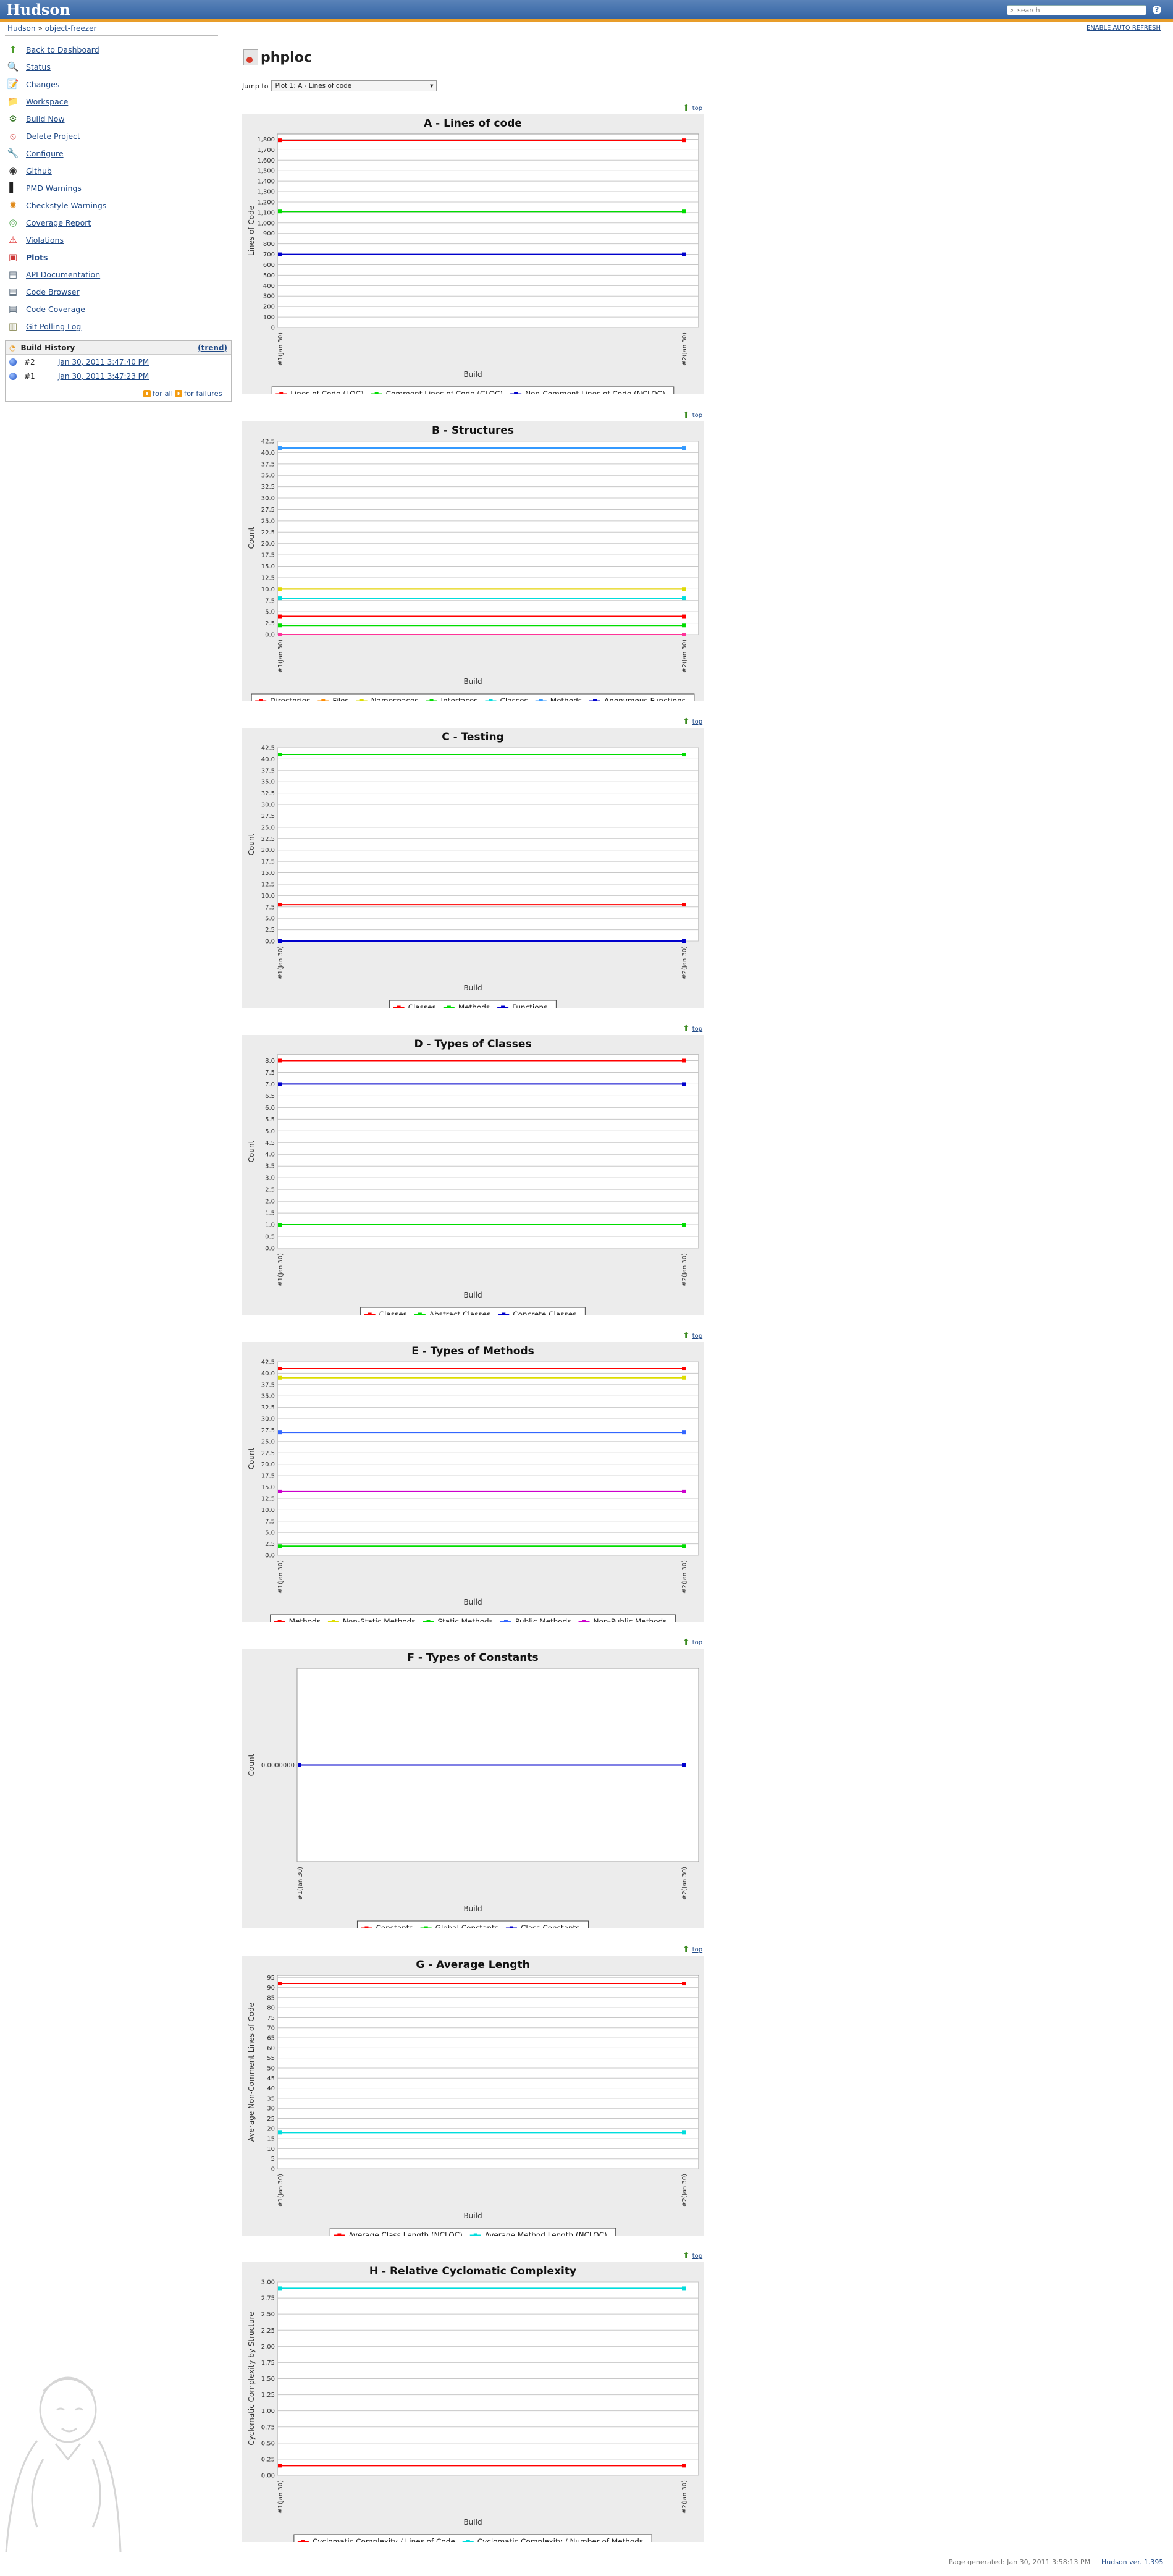  What do you see at coordinates (514, 699) in the screenshot?
I see `legend-entry: Classes` at bounding box center [514, 699].